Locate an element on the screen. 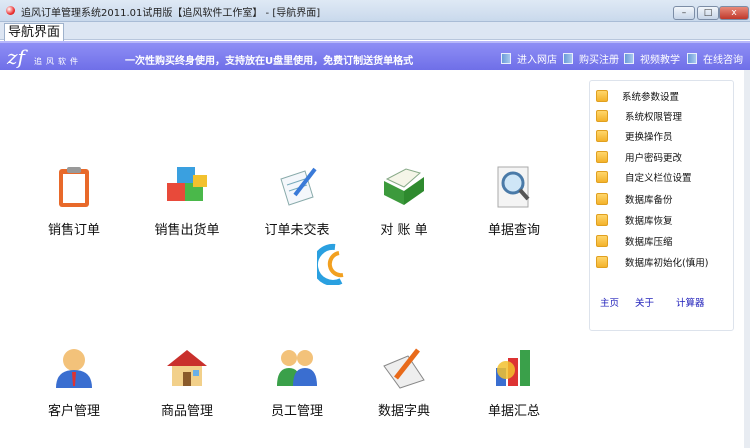 This screenshot has height=448, width=750. panel-item-label: 自定义栏位设置 is located at coordinates (658, 178).